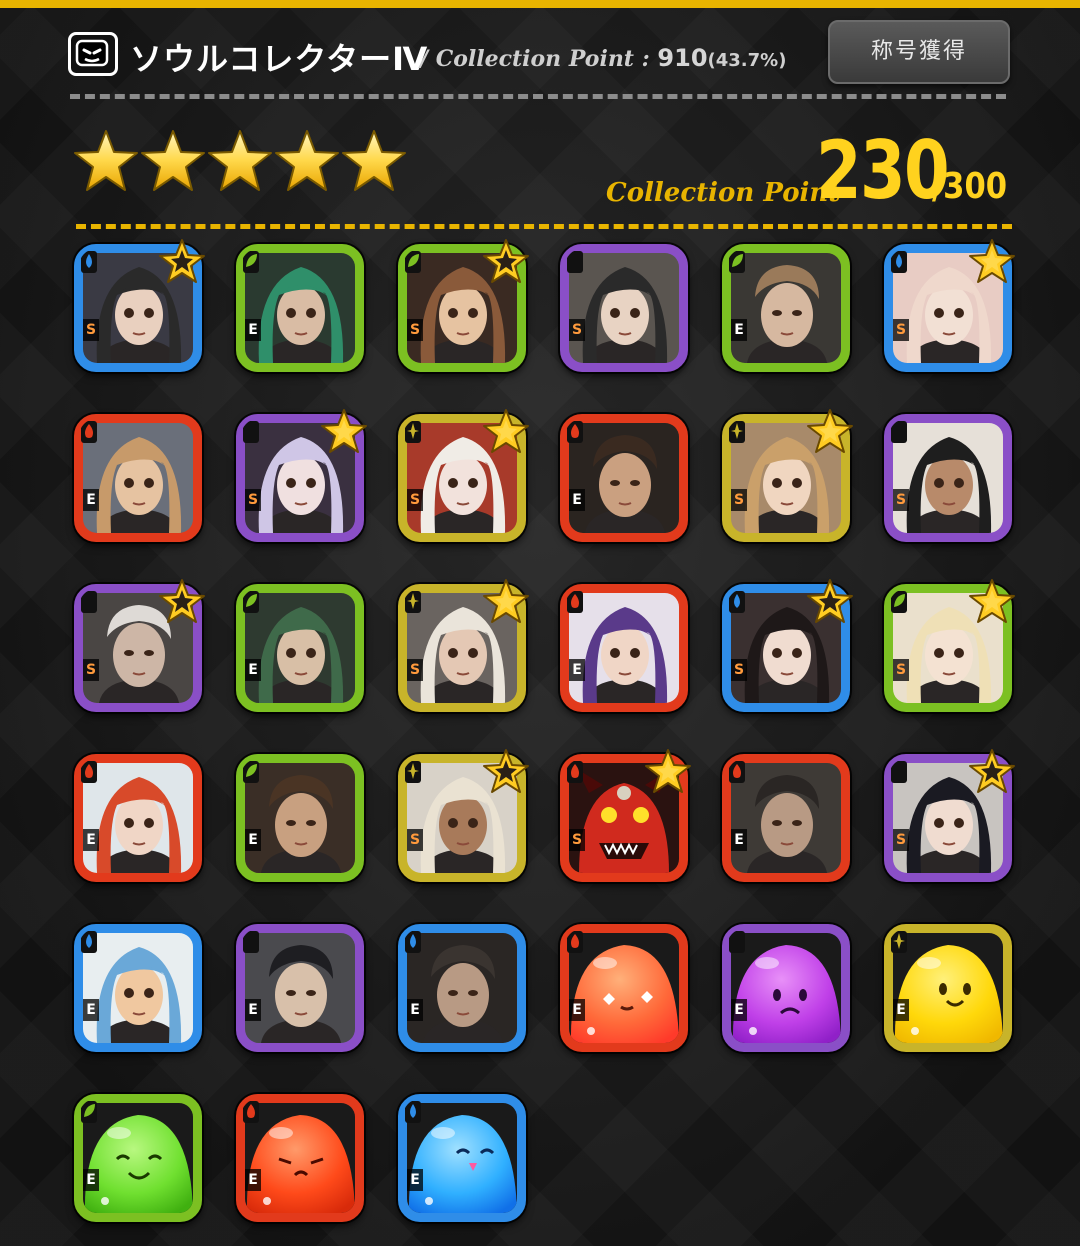 This screenshot has height=1246, width=1080. I want to click on total-collection-point: / Collection Point : 910(43.7%), so click(603, 58).